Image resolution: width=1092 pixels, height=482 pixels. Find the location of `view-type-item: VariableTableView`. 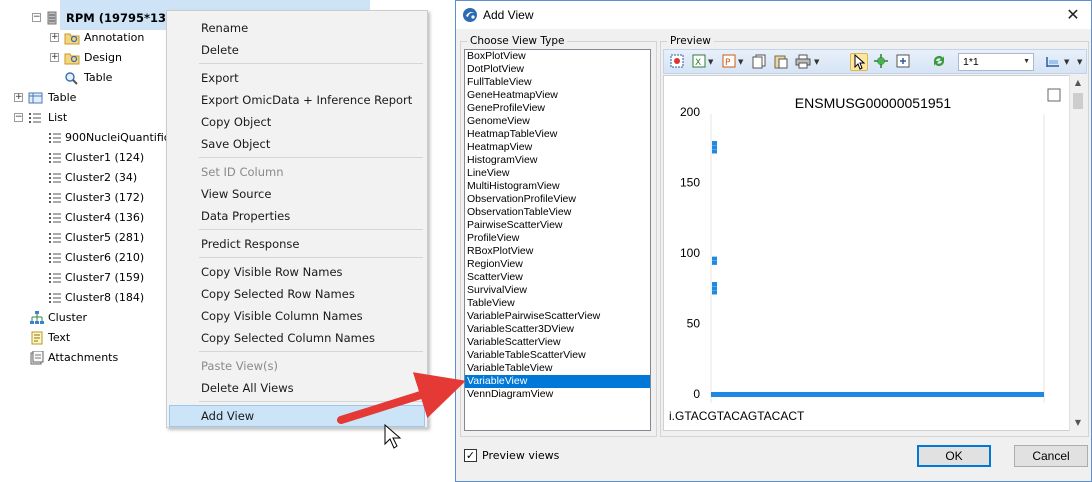

view-type-item: VariableTableView is located at coordinates (557, 368).